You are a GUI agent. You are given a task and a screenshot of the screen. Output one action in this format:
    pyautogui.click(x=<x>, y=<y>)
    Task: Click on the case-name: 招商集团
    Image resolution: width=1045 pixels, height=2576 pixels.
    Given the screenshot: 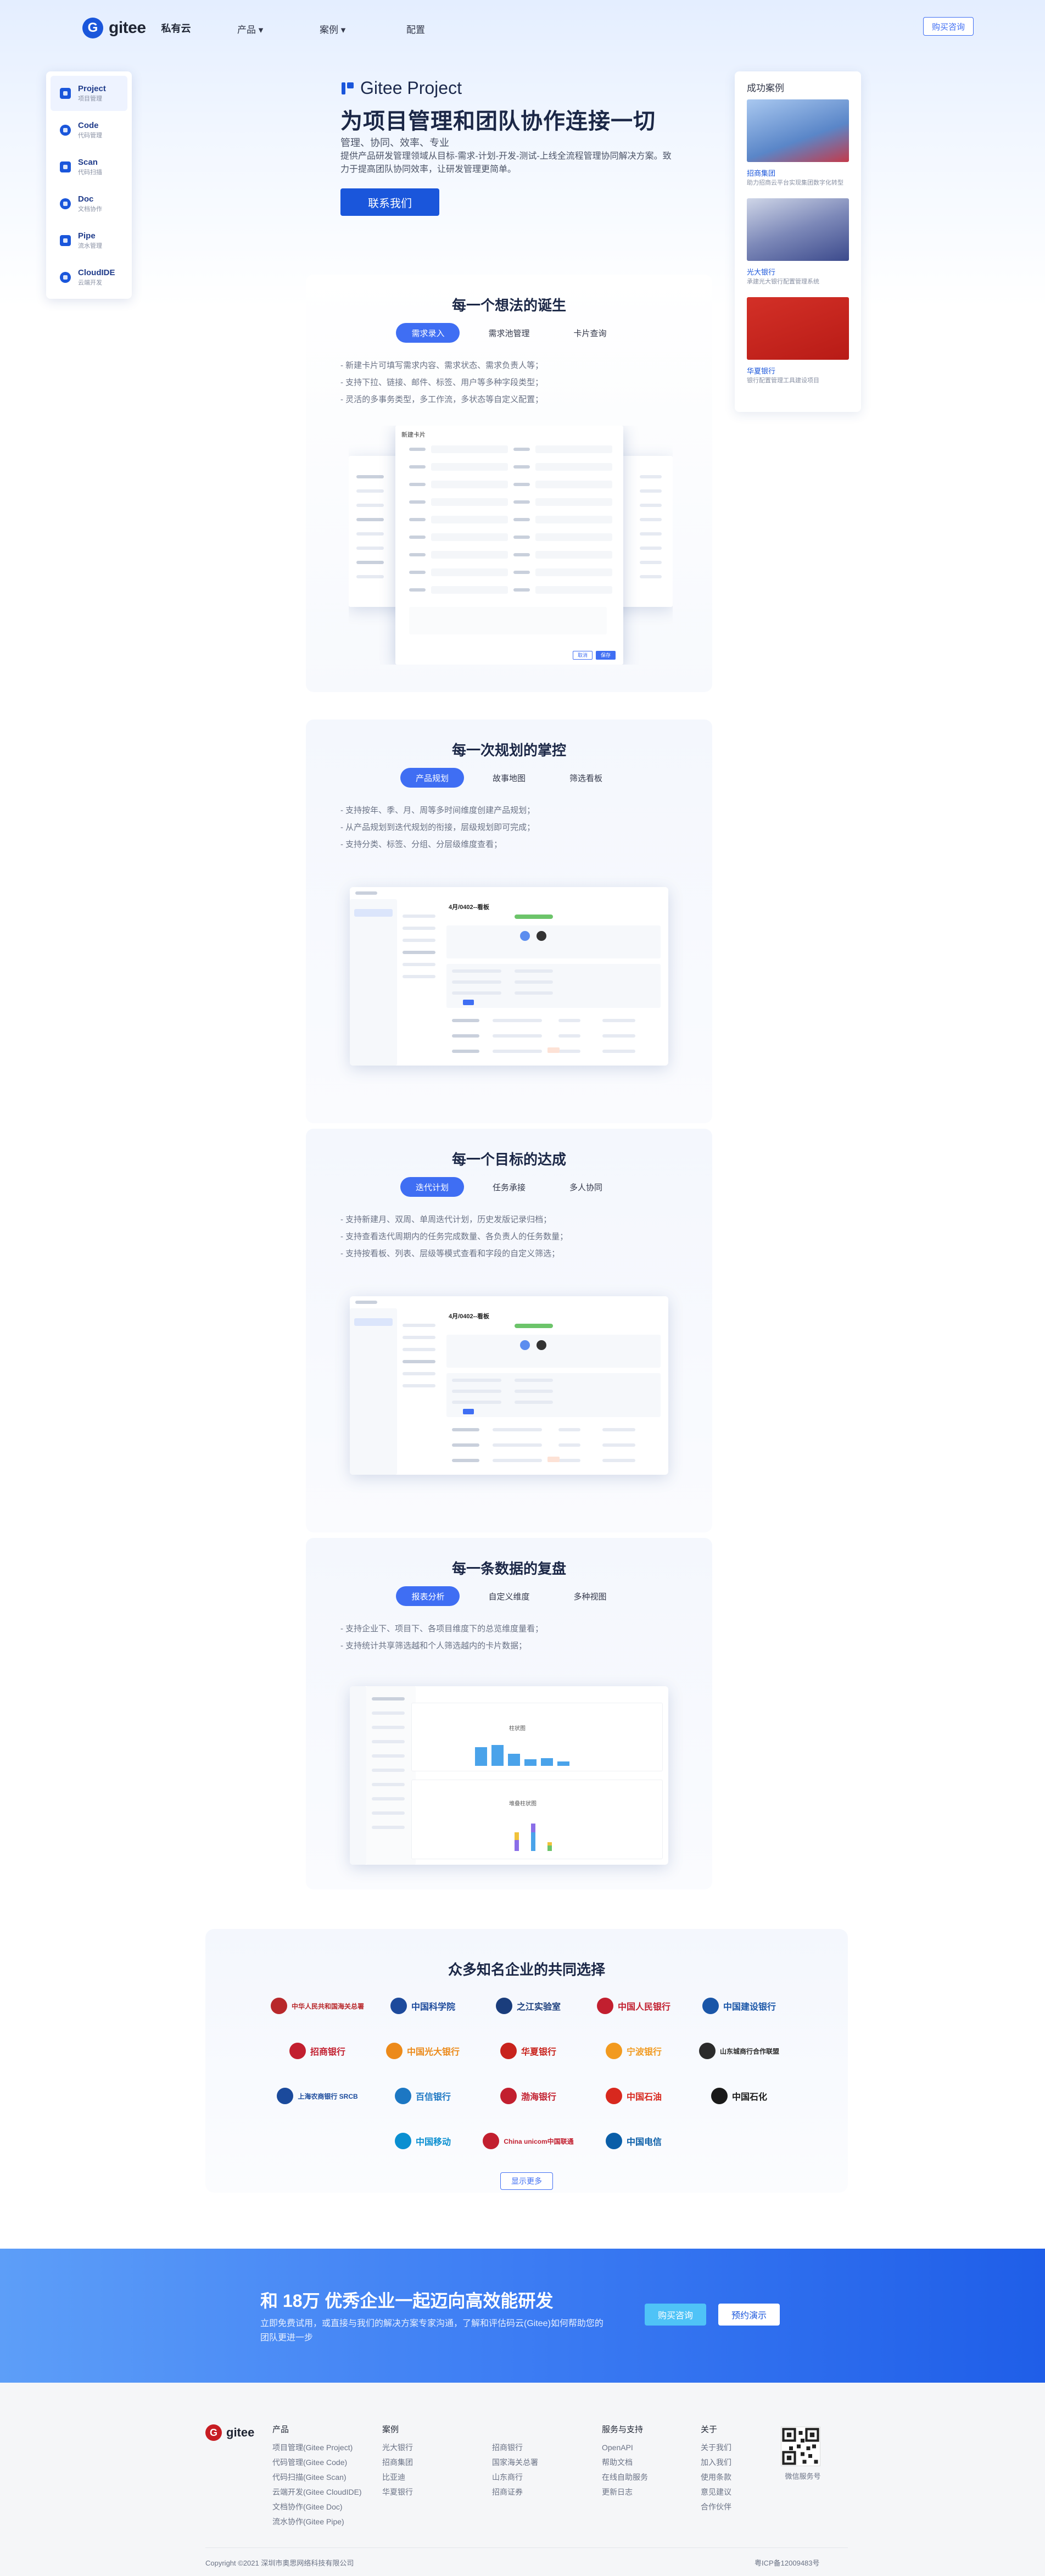 What is the action you would take?
    pyautogui.click(x=798, y=173)
    